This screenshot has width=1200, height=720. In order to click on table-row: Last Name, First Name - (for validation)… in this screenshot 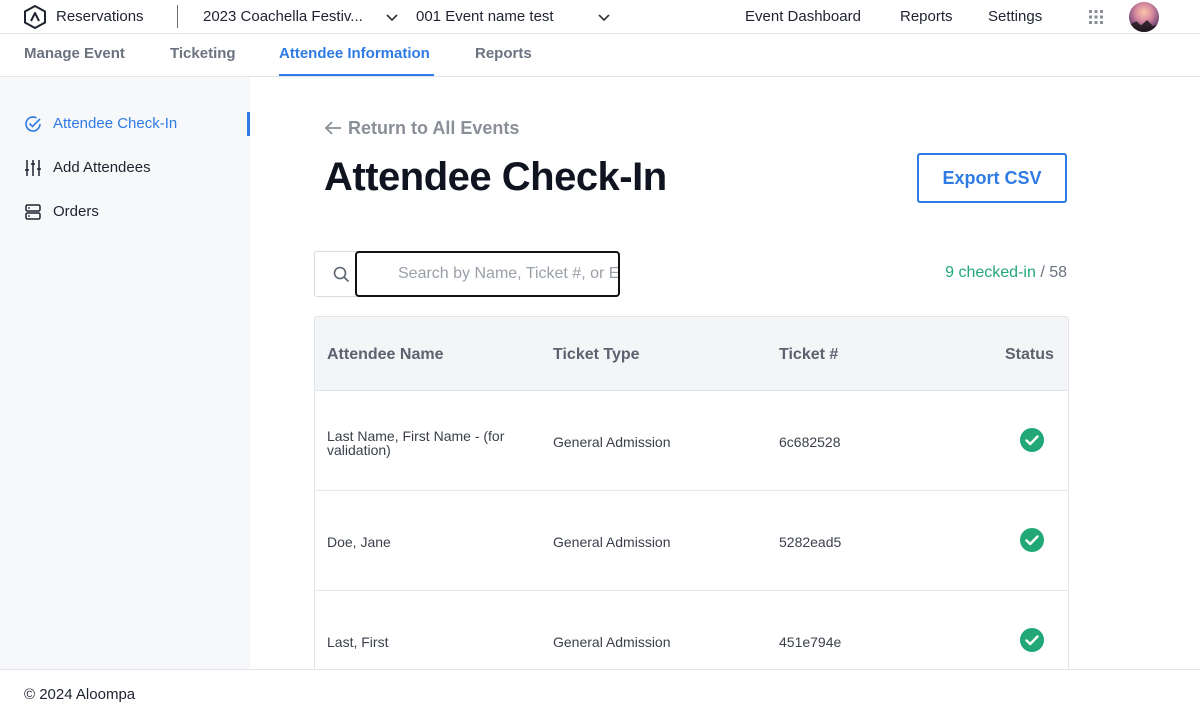, I will do `click(691, 441)`.